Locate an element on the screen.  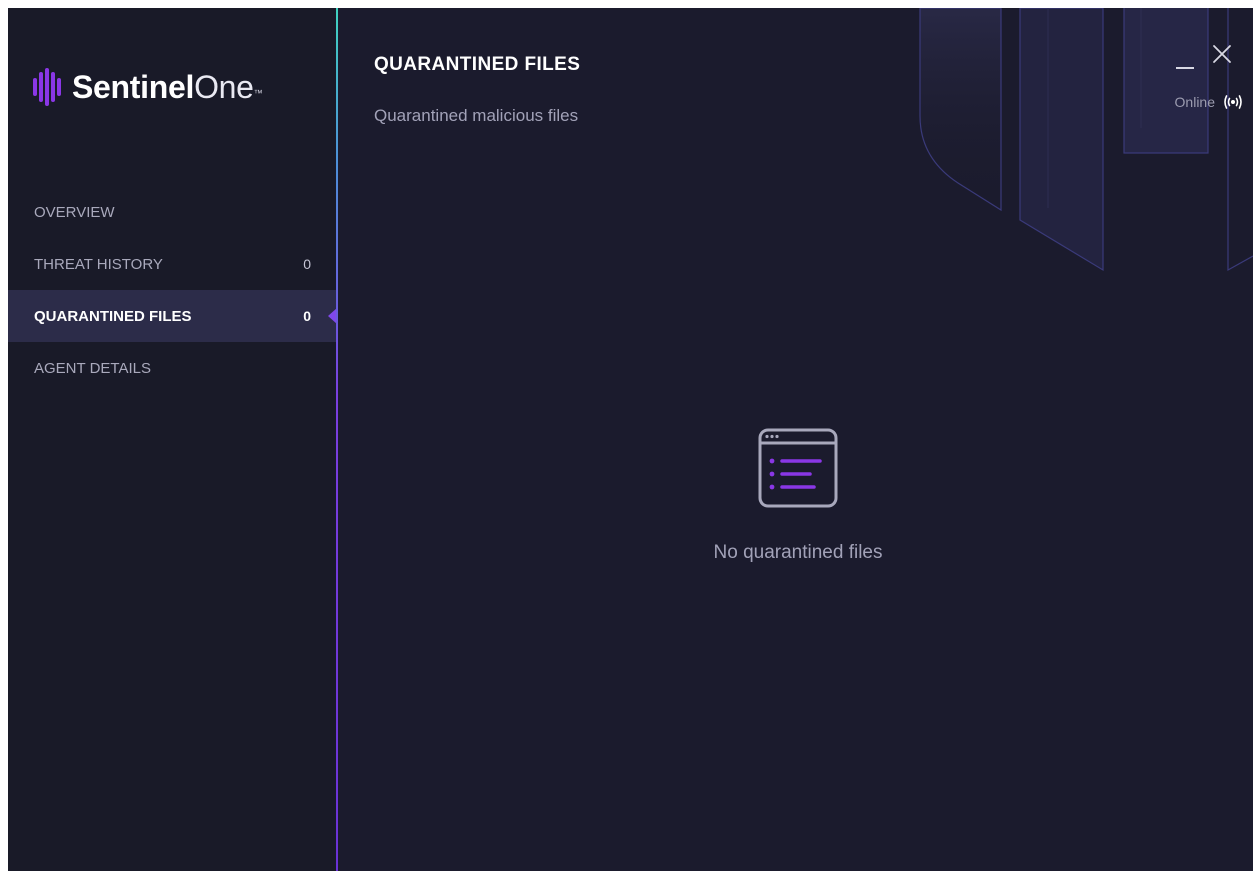
broadcast-icon is located at coordinates (1233, 102).